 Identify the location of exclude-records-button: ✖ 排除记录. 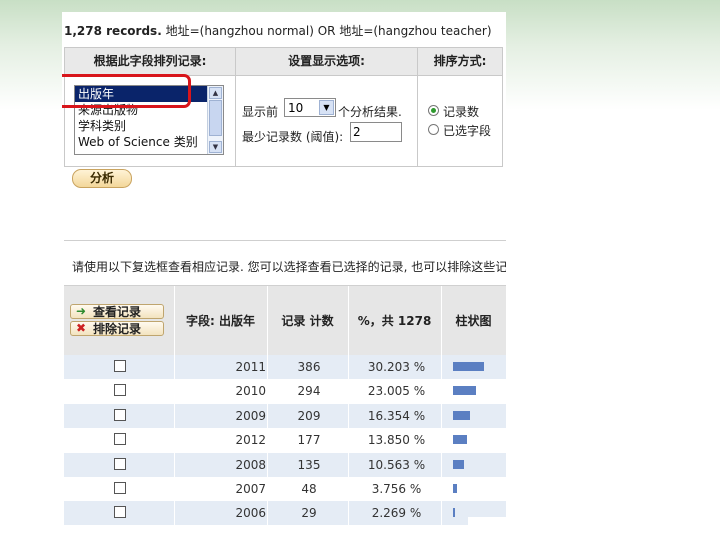
(117, 328).